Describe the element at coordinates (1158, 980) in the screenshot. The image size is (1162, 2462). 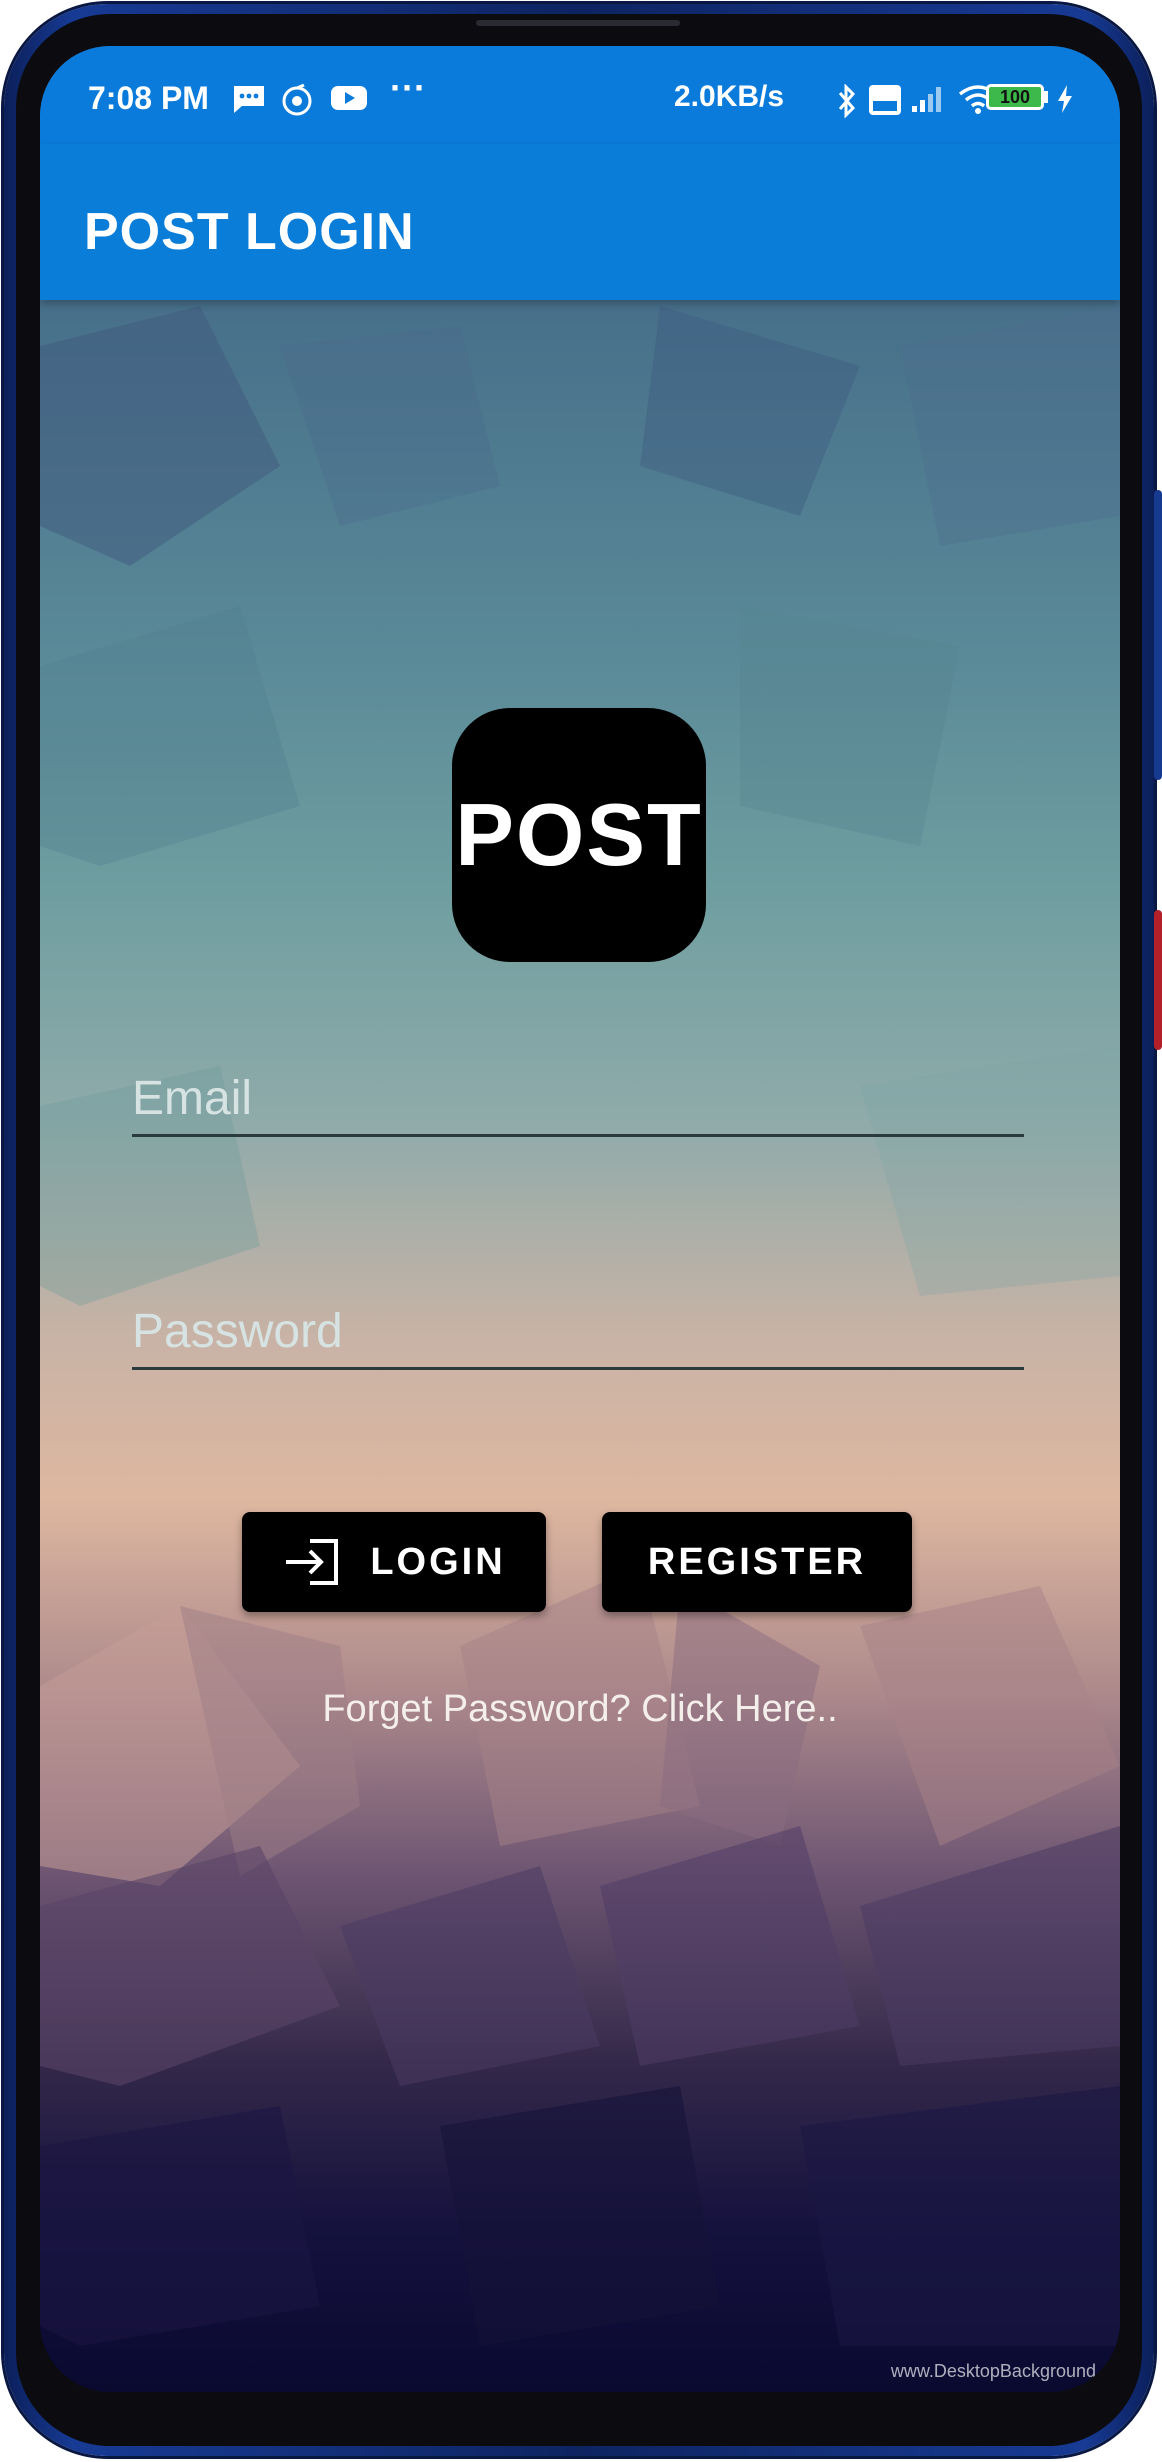
I see `power-button` at that location.